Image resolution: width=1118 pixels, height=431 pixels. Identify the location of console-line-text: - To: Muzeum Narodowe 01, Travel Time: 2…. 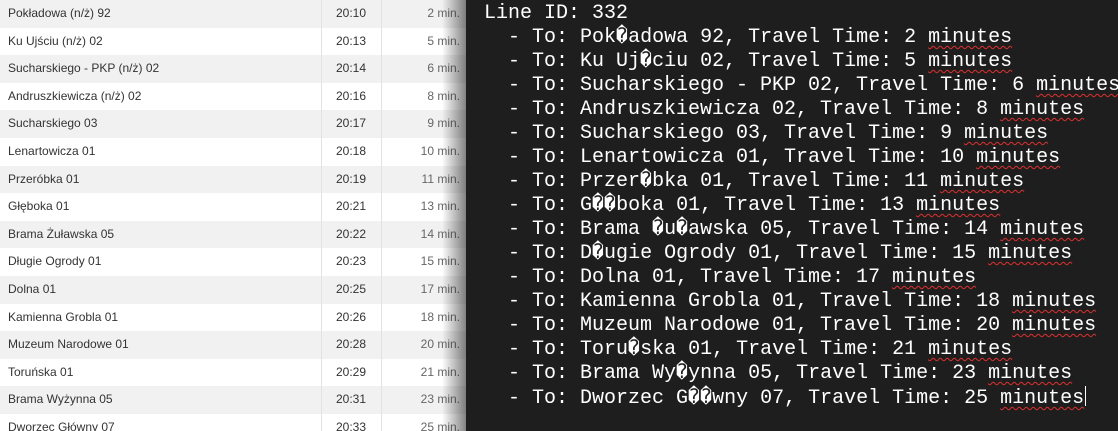
(748, 325).